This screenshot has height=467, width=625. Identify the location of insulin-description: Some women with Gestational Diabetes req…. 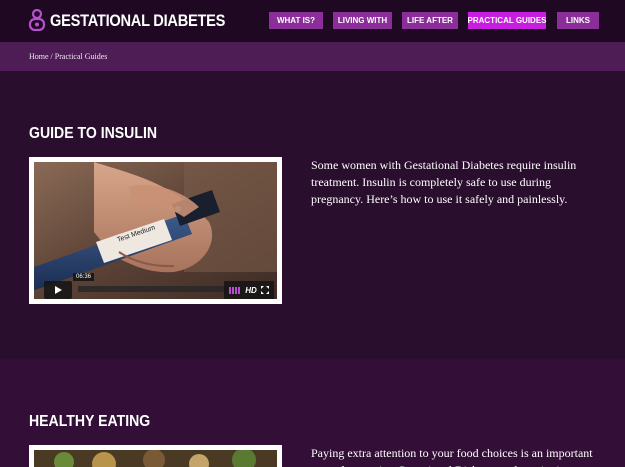
(444, 182).